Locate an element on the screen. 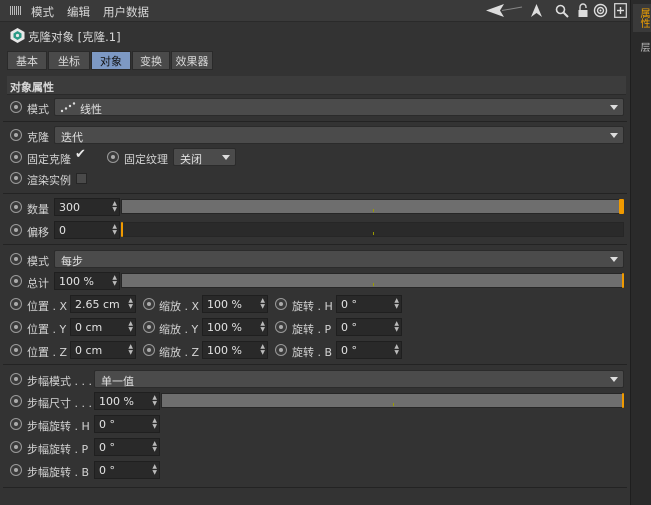 Image resolution: width=651 pixels, height=505 pixels. tab-object: 对象 is located at coordinates (111, 60).